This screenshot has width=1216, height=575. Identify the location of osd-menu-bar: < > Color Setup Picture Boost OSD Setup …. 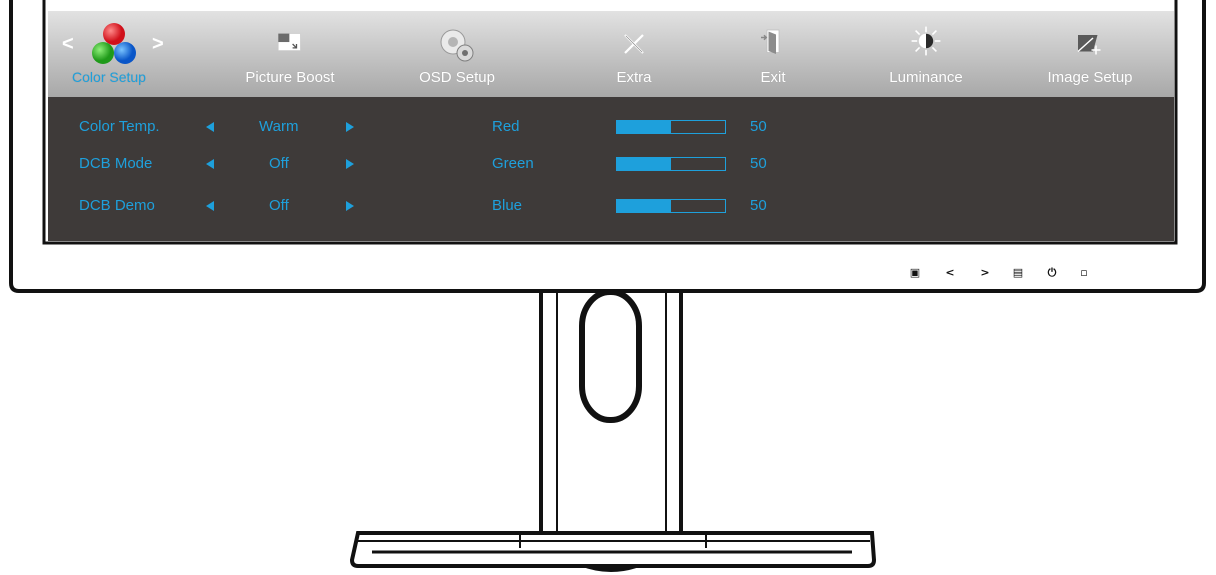
(611, 54).